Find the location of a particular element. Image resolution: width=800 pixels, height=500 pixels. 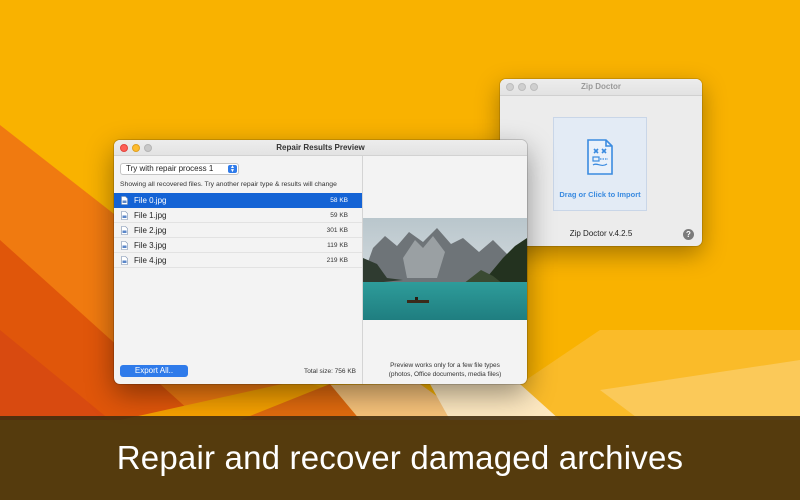

version-label: Zip Doctor v.4.2.5 is located at coordinates (601, 233).